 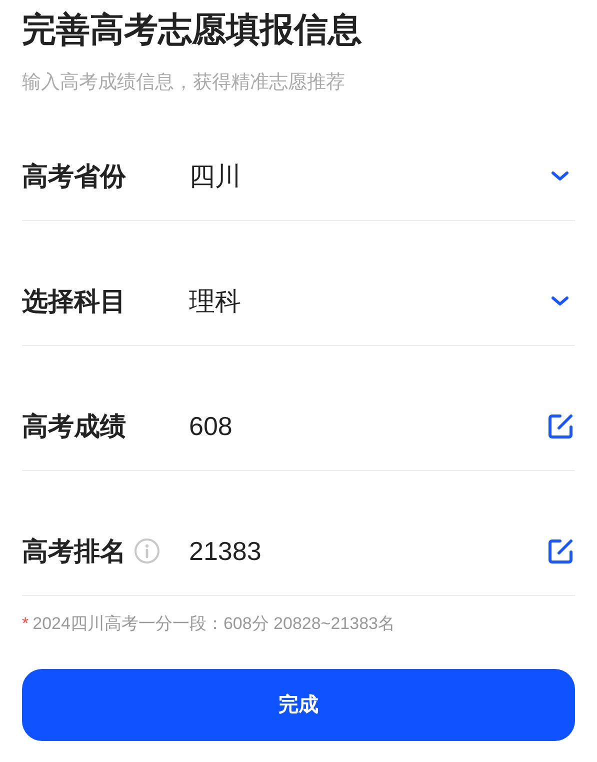 What do you see at coordinates (367, 551) in the screenshot?
I see `field-value: 21383` at bounding box center [367, 551].